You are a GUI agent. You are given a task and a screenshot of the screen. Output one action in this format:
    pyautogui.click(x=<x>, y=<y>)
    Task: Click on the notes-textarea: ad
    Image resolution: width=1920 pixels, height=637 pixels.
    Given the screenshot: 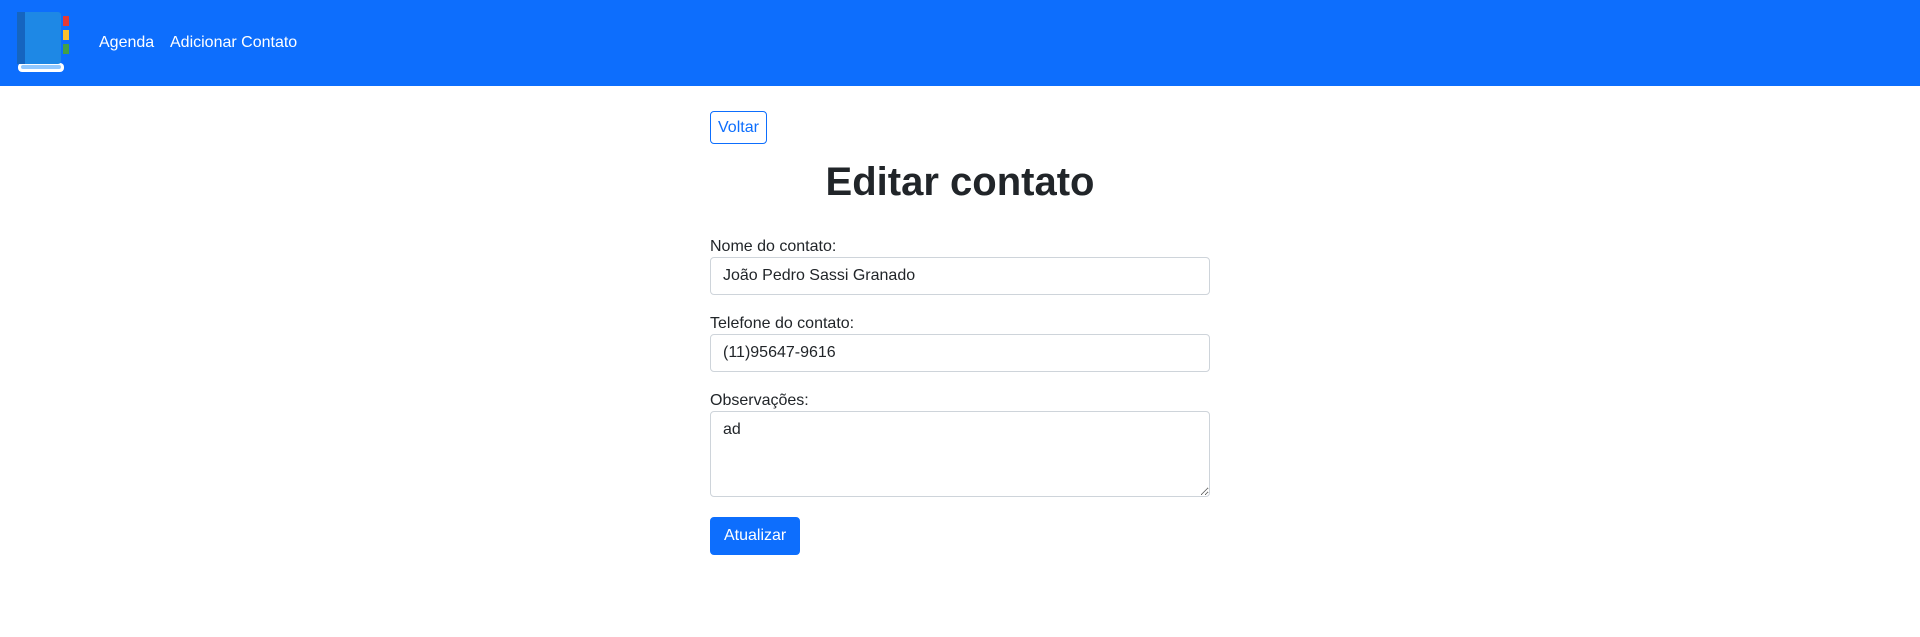 What is the action you would take?
    pyautogui.click(x=960, y=454)
    